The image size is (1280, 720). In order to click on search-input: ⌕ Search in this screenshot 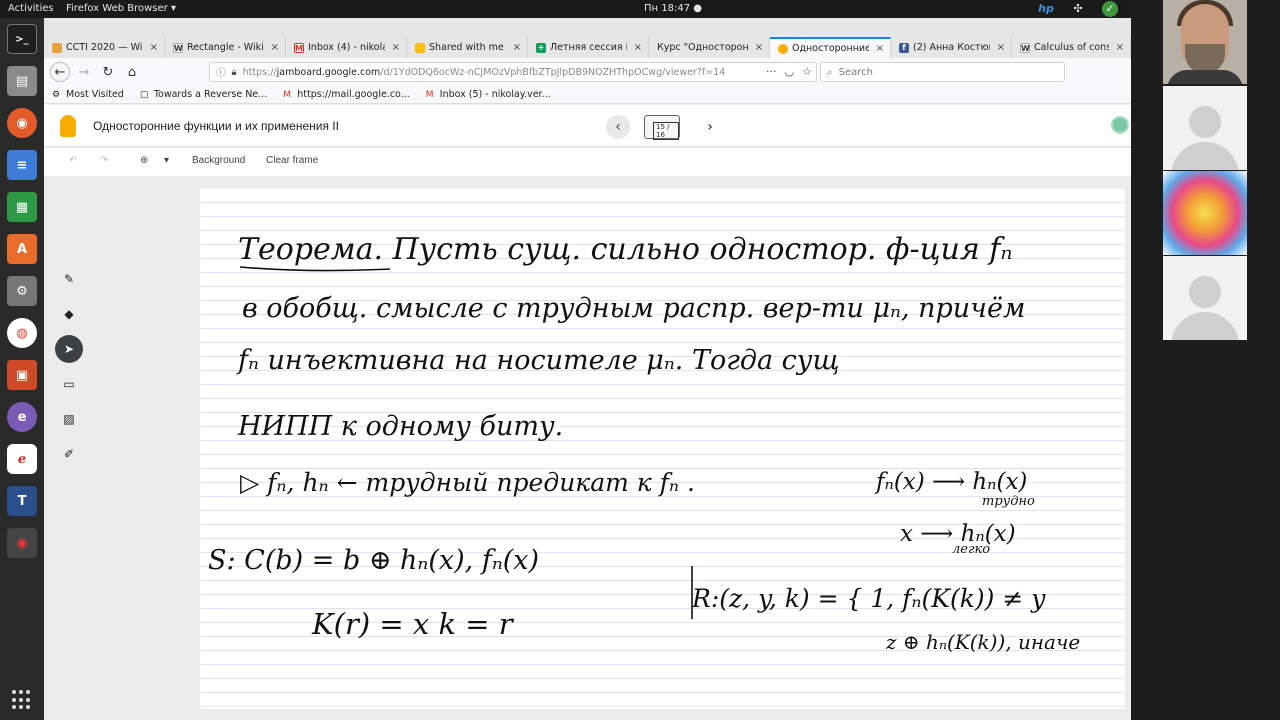, I will do `click(942, 72)`.